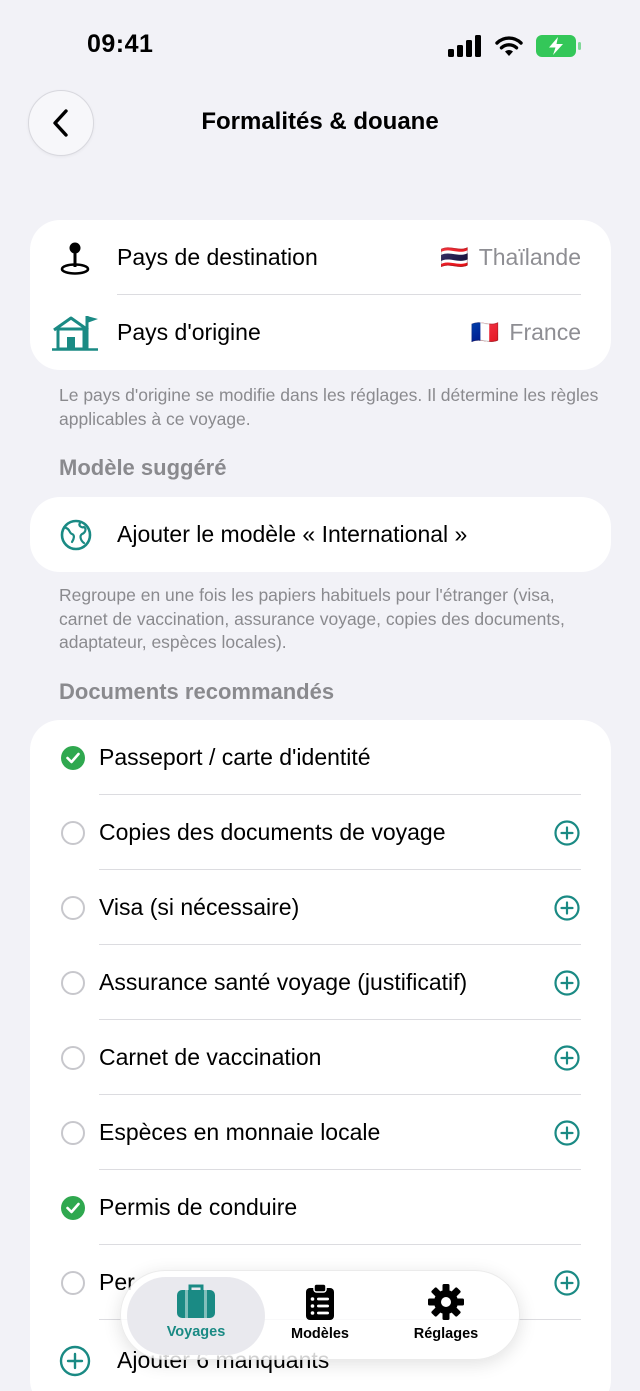 The height and width of the screenshot is (1391, 640). What do you see at coordinates (283, 982) in the screenshot?
I see `document-label: Assurance santé voyage (justificatif)` at bounding box center [283, 982].